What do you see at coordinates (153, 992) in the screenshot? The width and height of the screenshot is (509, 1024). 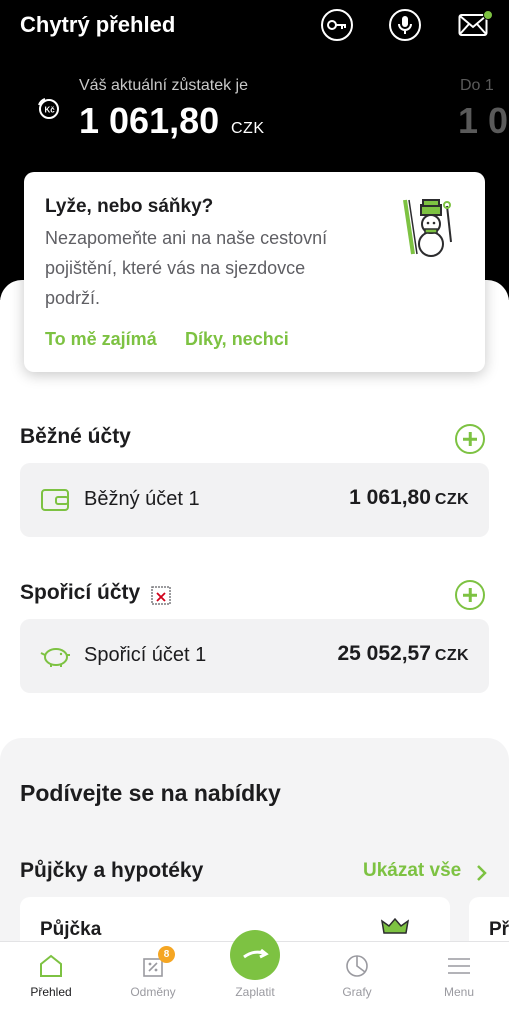 I see `tab-label: Odměny` at bounding box center [153, 992].